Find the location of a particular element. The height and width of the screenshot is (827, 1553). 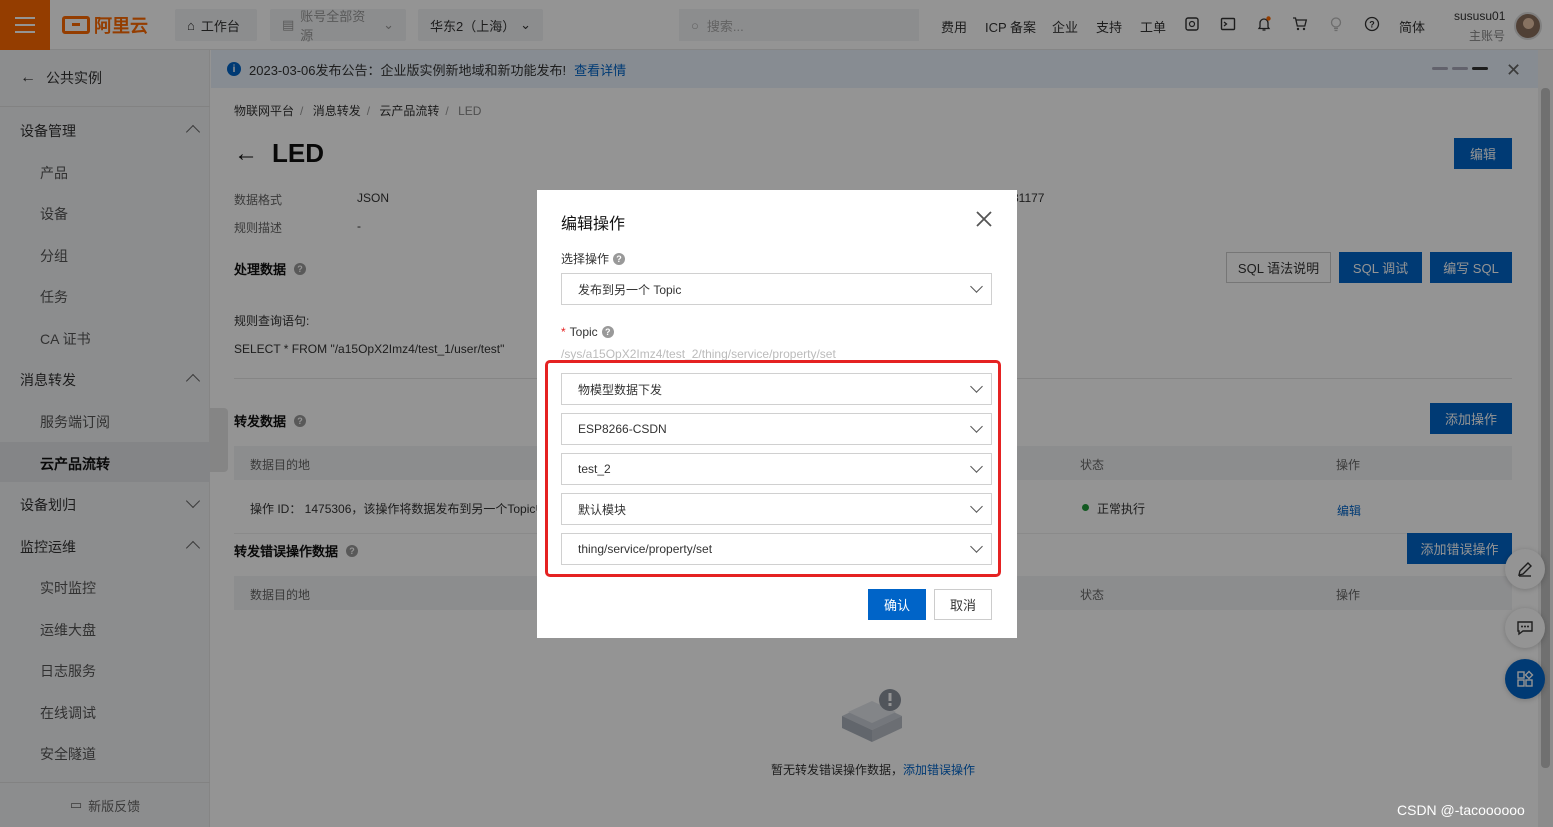

action-type-value: 发布到另一个 Topic is located at coordinates (630, 289).